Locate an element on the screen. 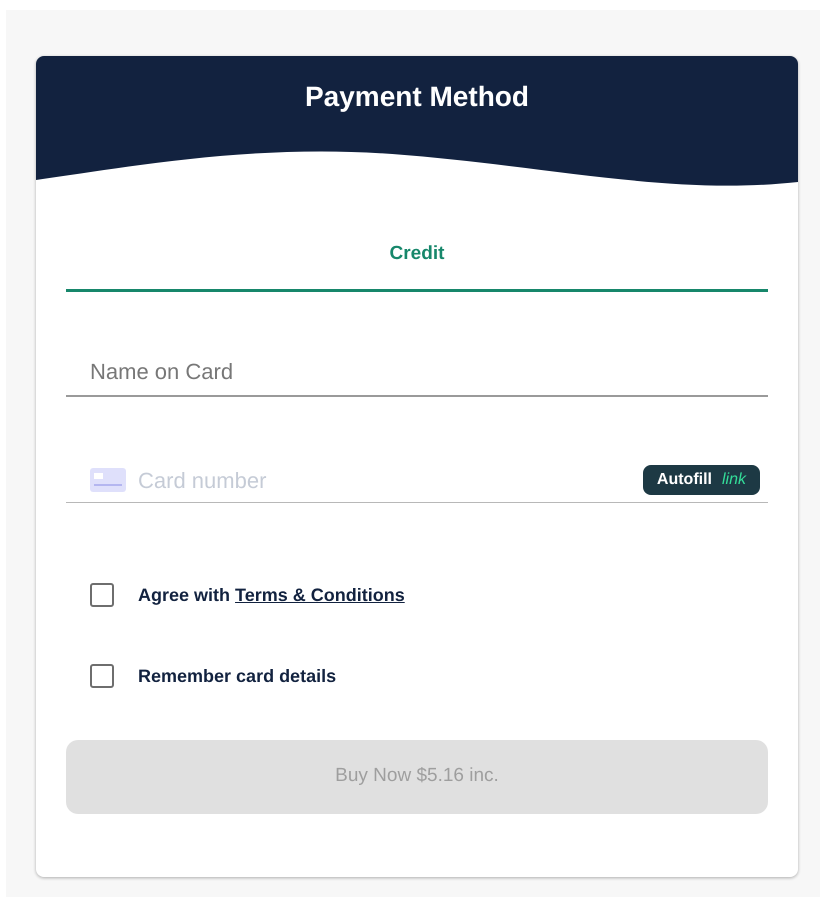 The height and width of the screenshot is (897, 828). autofill-button: Autofill link is located at coordinates (701, 480).